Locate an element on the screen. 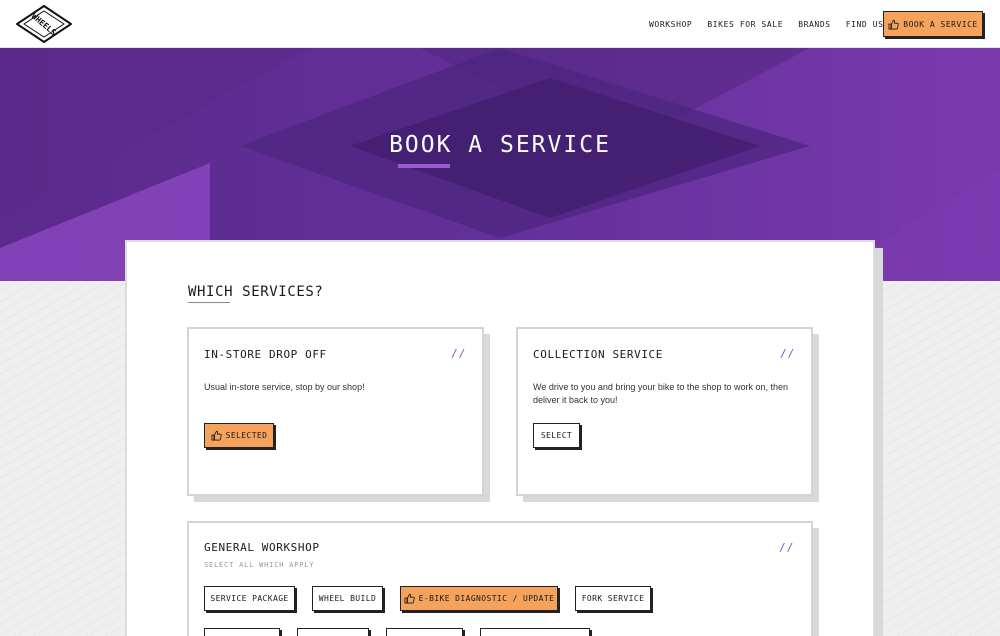 This screenshot has height=636, width=1000. nav-bikes-for-sale: BIKES FOR SALE is located at coordinates (745, 24).